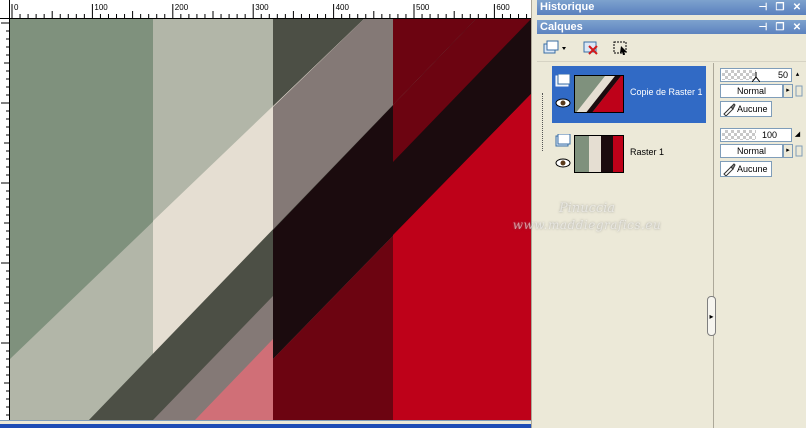 The image size is (806, 428). I want to click on ruler-tick-label: 600, so click(503, 7).